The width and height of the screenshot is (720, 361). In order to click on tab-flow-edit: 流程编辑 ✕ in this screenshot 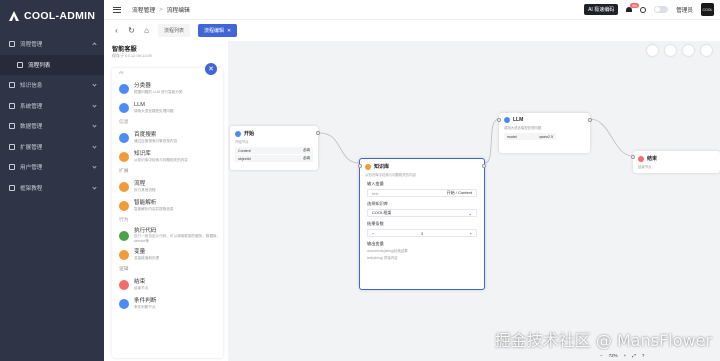, I will do `click(218, 30)`.